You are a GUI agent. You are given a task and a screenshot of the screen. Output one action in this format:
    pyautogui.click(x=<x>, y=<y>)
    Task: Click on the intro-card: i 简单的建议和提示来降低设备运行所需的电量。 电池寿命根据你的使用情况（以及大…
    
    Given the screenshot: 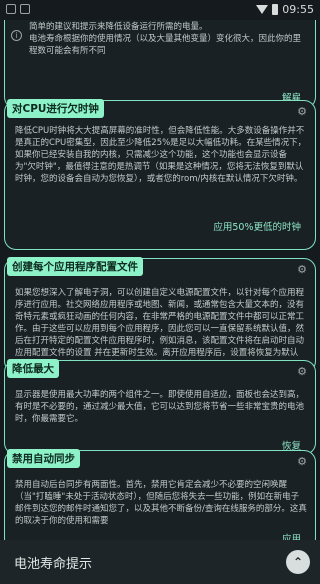 What is the action you would take?
    pyautogui.click(x=160, y=64)
    